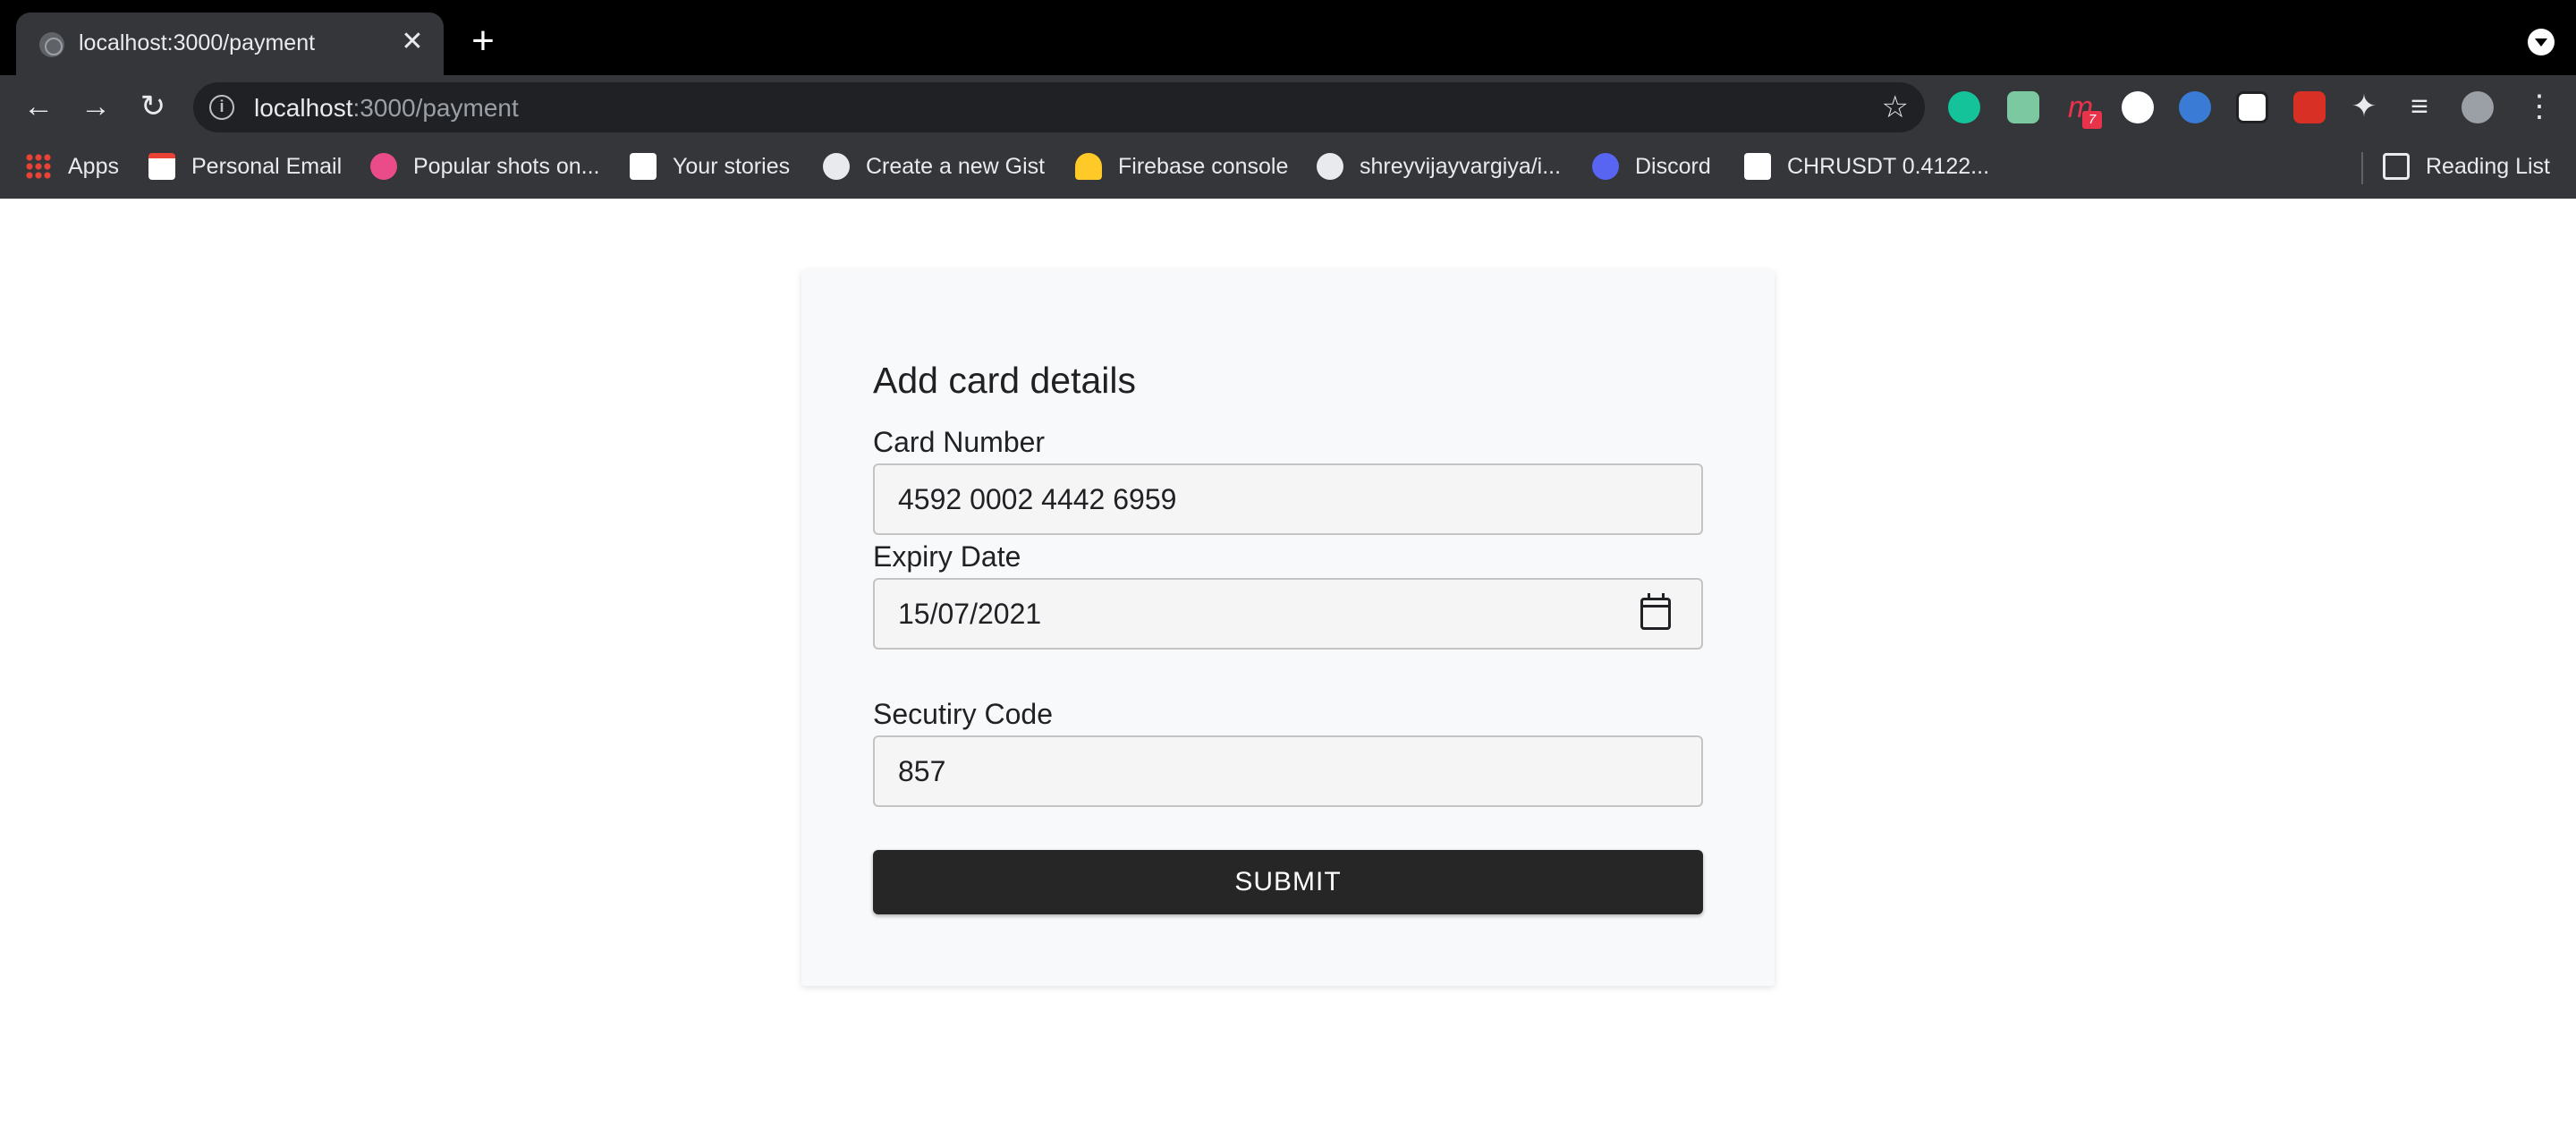 This screenshot has width=2576, height=1147. What do you see at coordinates (2023, 107) in the screenshot?
I see `mail-extension-icon` at bounding box center [2023, 107].